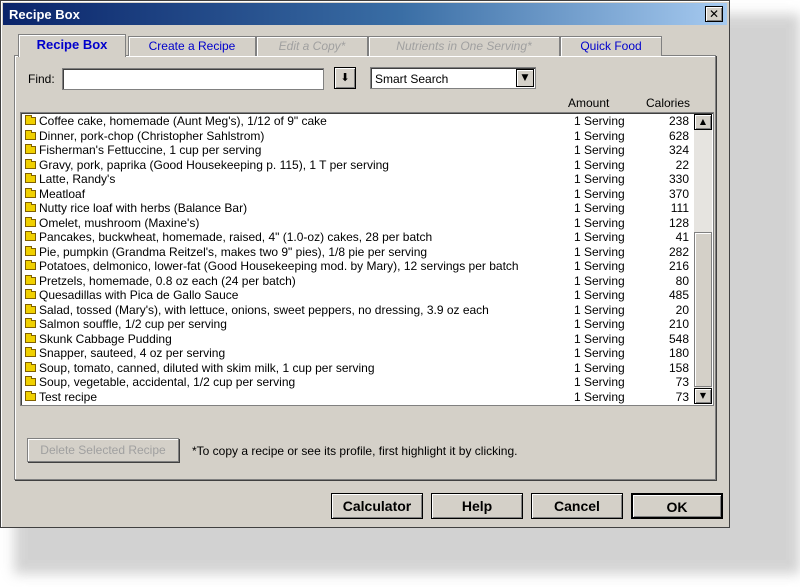 The image size is (800, 587). Describe the element at coordinates (678, 179) in the screenshot. I see `recipe-calories: 330` at that location.